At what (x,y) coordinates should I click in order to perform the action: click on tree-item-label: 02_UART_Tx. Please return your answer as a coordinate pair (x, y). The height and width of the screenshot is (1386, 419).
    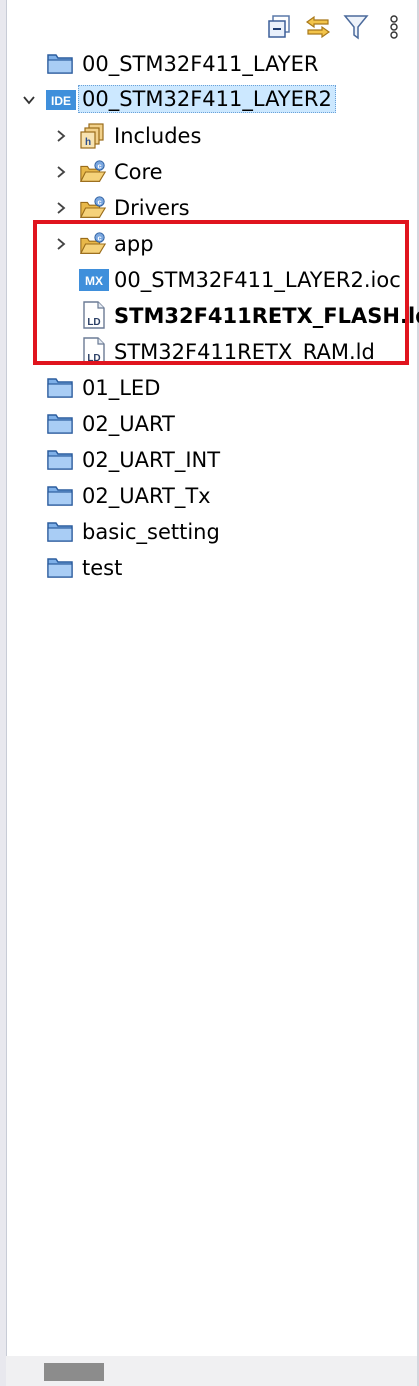
    Looking at the image, I should click on (146, 496).